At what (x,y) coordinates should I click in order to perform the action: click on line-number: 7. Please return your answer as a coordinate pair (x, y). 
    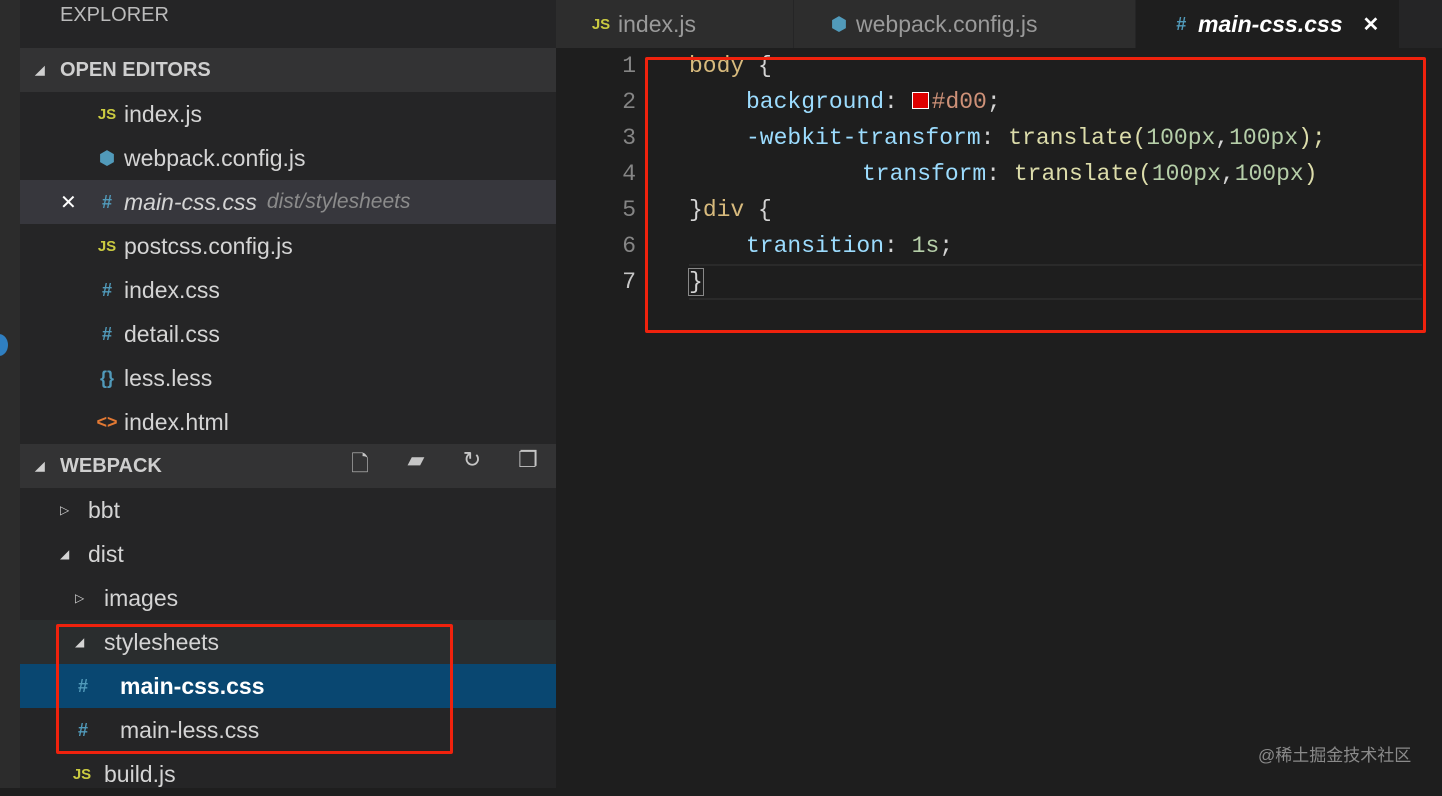
    Looking at the image, I should click on (629, 282).